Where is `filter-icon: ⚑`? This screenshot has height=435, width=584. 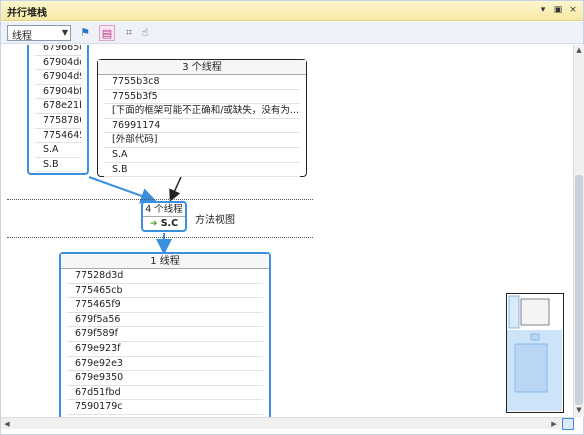
filter-icon: ⚑ is located at coordinates (85, 33).